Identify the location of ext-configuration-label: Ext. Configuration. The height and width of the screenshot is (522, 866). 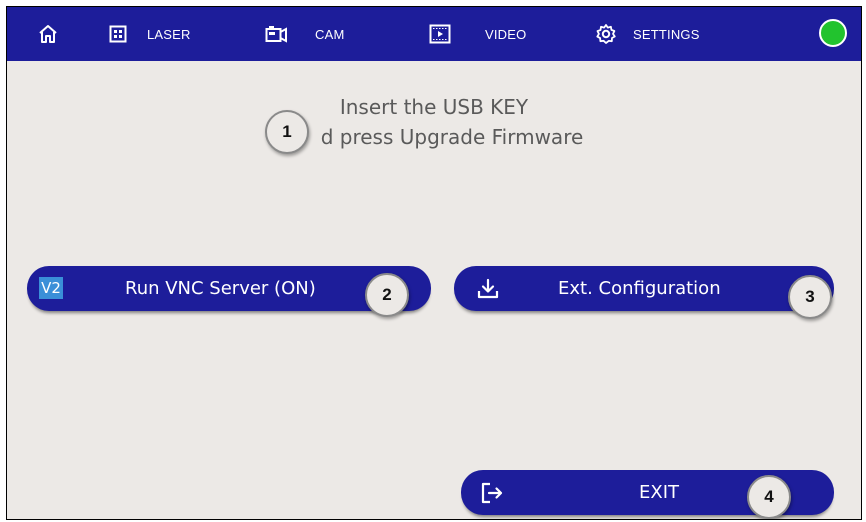
(639, 288).